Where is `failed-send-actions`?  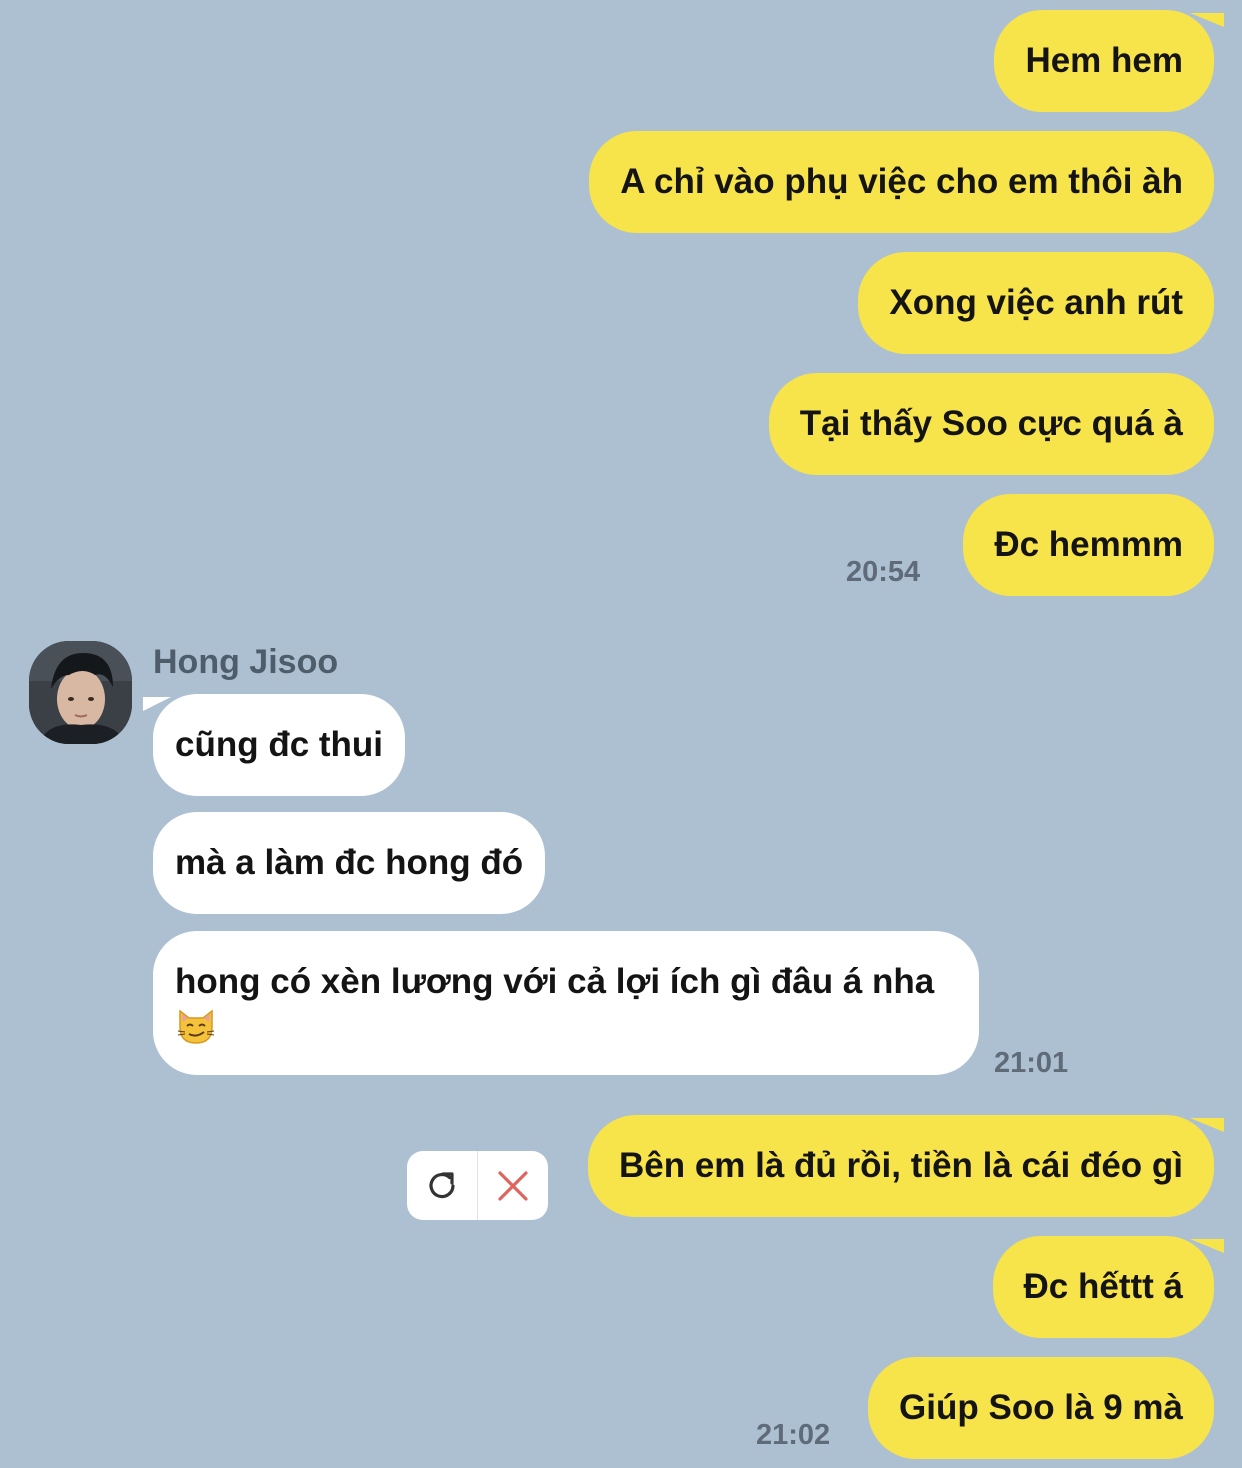 failed-send-actions is located at coordinates (477, 1185).